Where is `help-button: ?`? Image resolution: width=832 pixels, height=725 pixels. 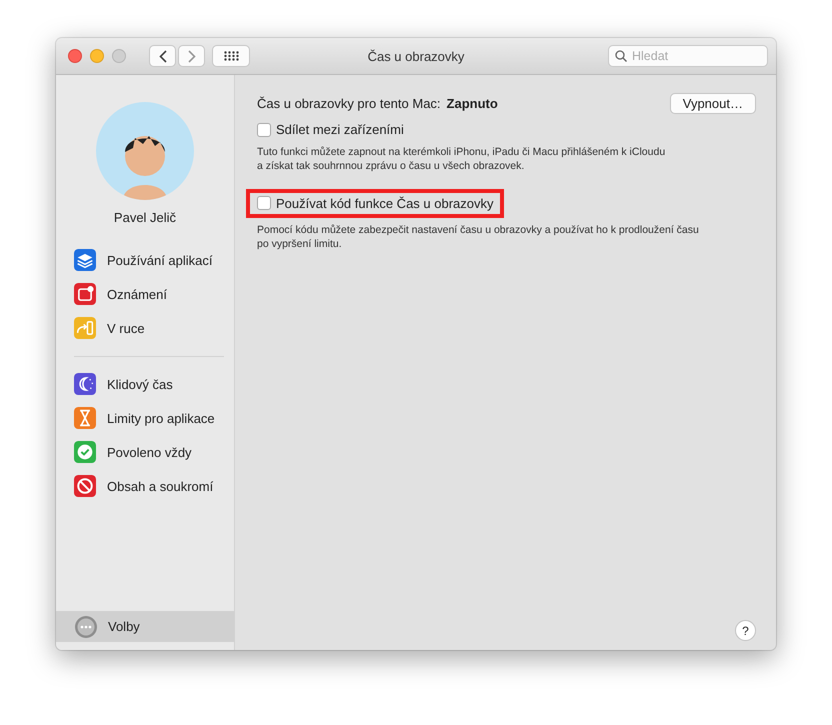 help-button: ? is located at coordinates (745, 630).